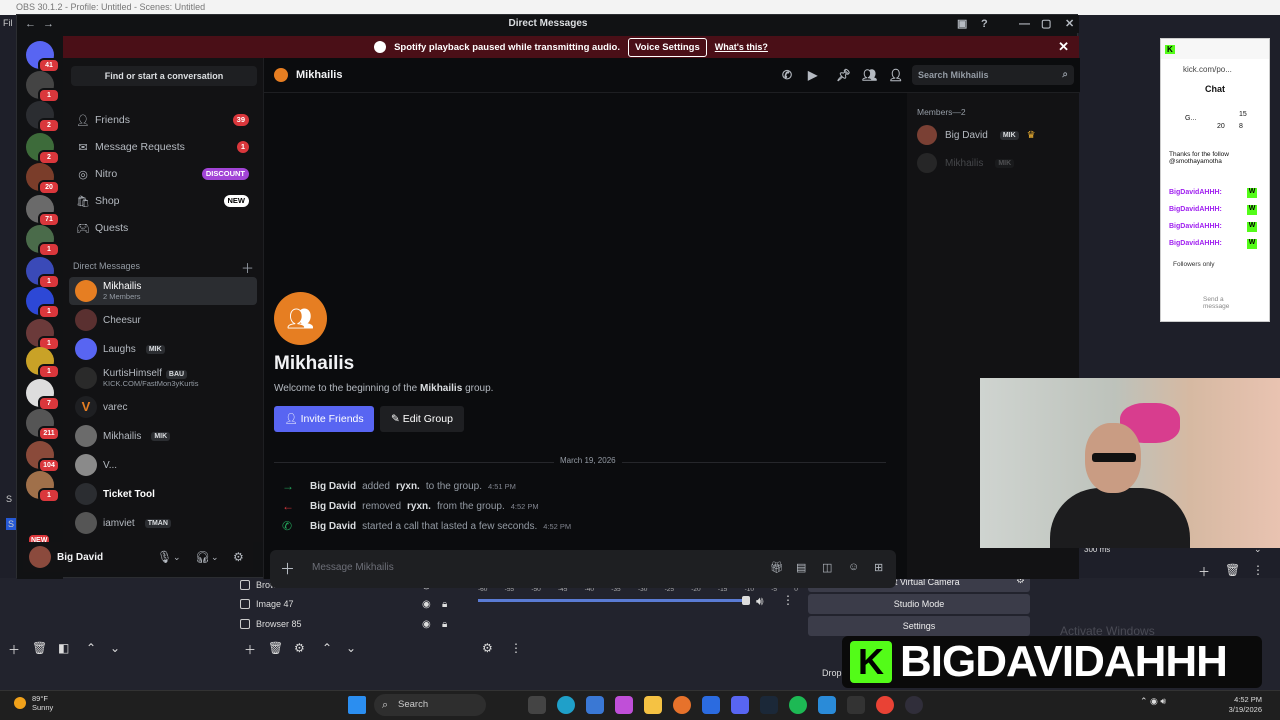 This screenshot has width=1280, height=720. I want to click on video-icon: ▶, so click(812, 75).